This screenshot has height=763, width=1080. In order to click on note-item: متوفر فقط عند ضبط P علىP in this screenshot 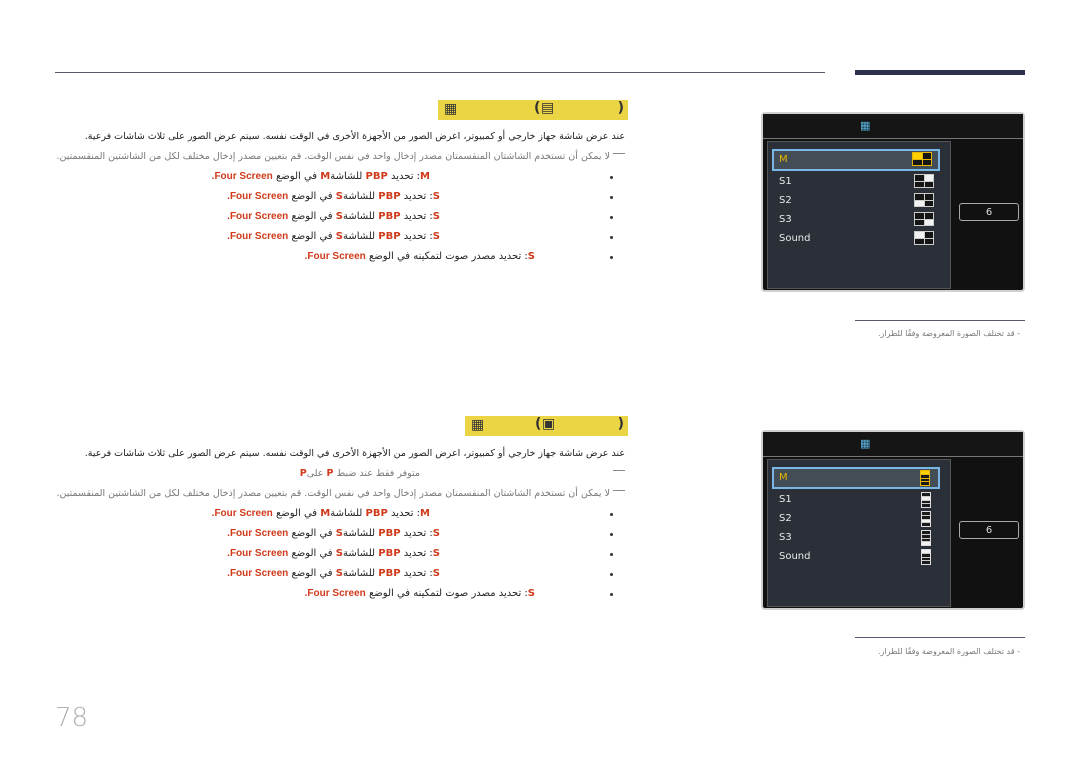, I will do `click(462, 473)`.